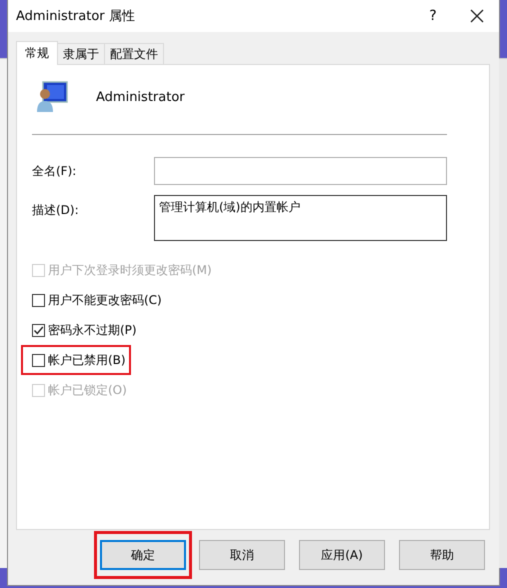 This screenshot has width=507, height=588. Describe the element at coordinates (55, 171) in the screenshot. I see `field-label: 全名(F):` at that location.